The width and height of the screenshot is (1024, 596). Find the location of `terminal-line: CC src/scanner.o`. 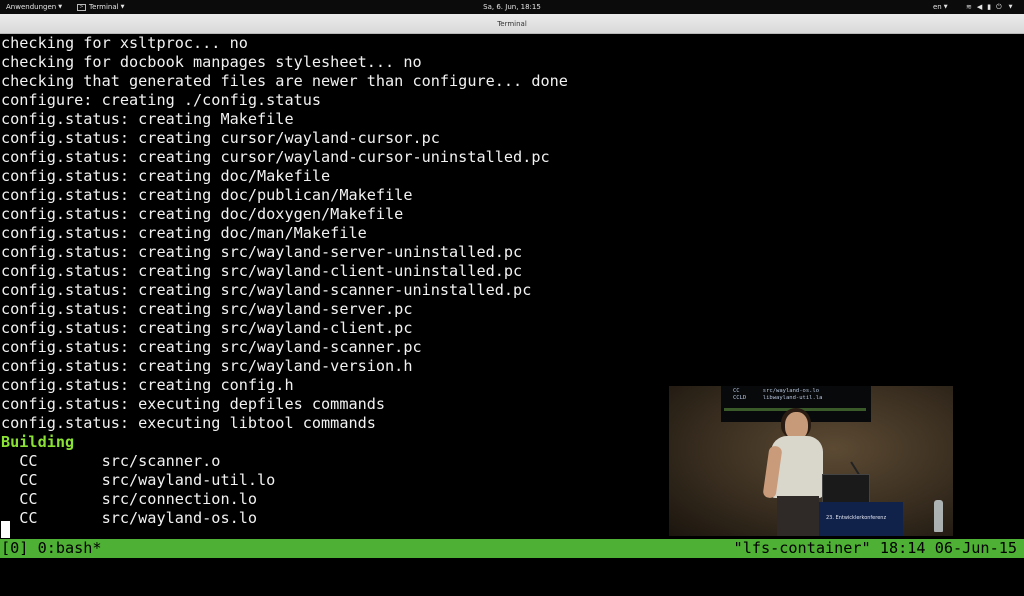

terminal-line: CC src/scanner.o is located at coordinates (111, 461).